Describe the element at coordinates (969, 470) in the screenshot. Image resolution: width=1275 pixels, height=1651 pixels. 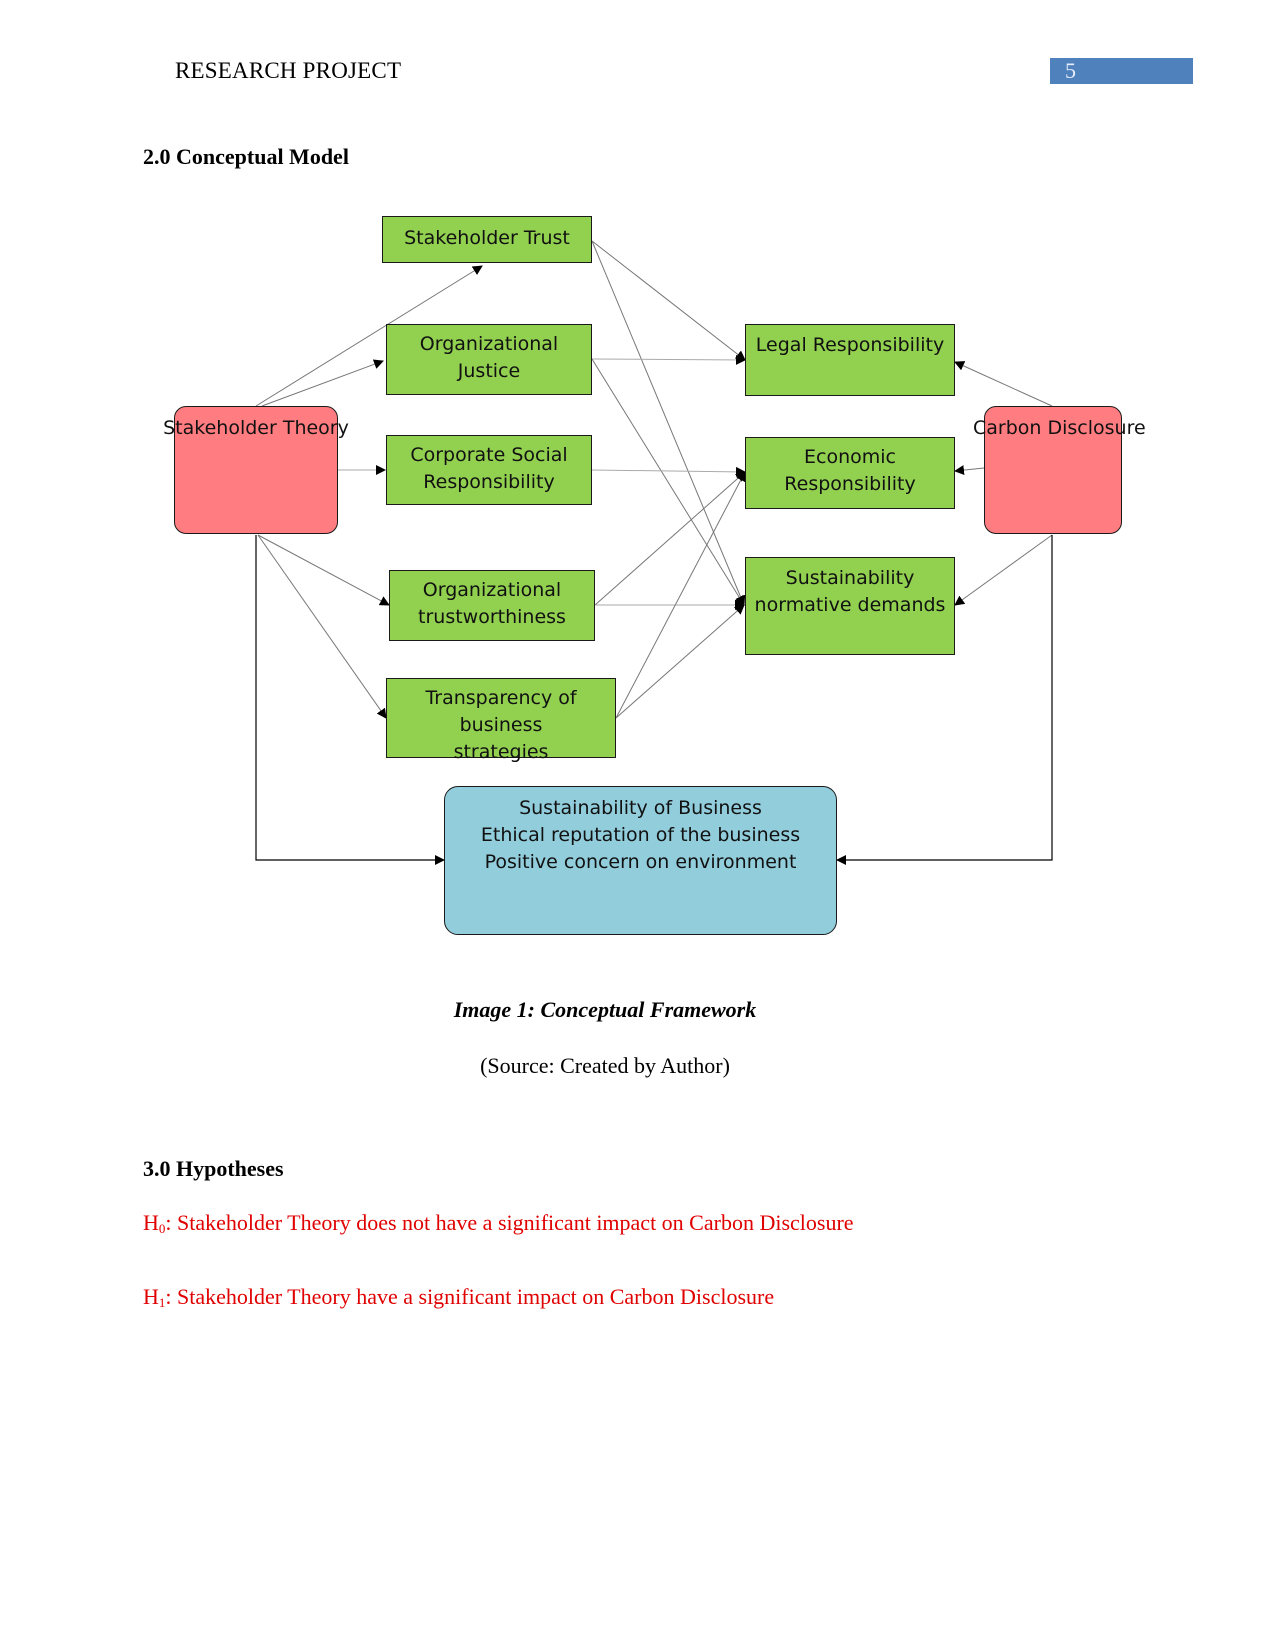
I see `edge-carbon-to-economic` at that location.